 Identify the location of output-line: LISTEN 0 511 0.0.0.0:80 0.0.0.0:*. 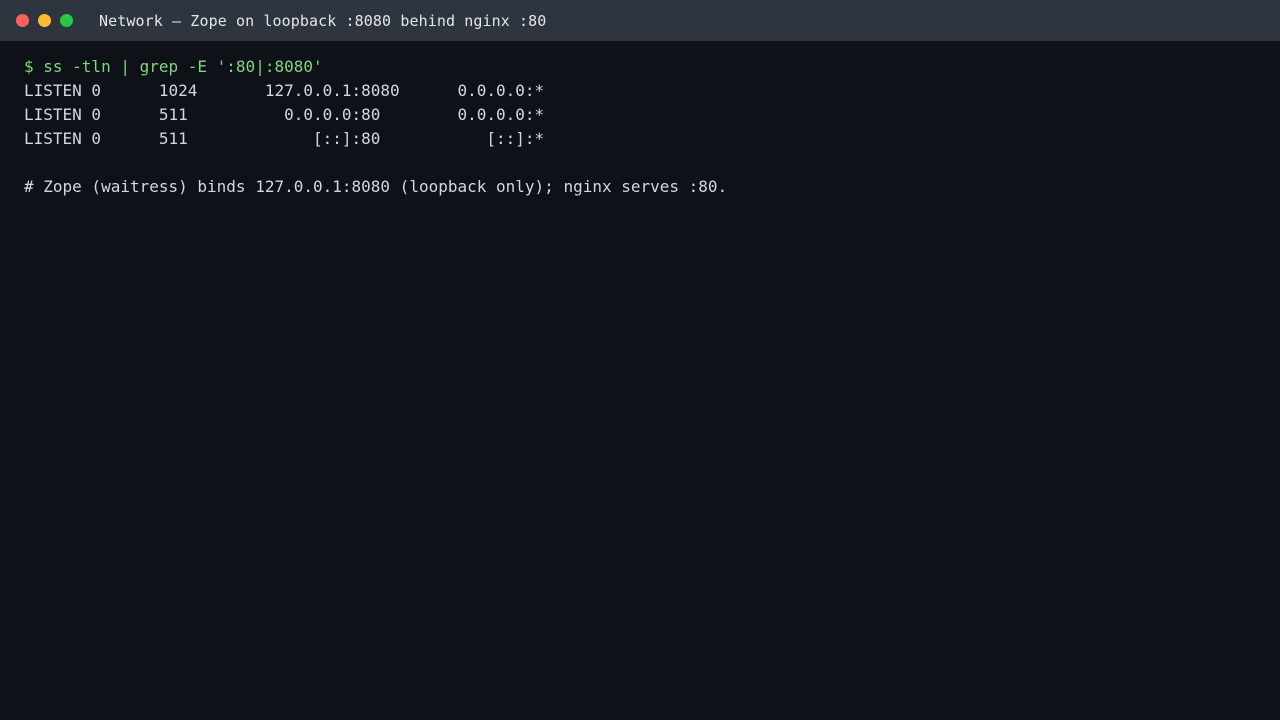
(284, 114).